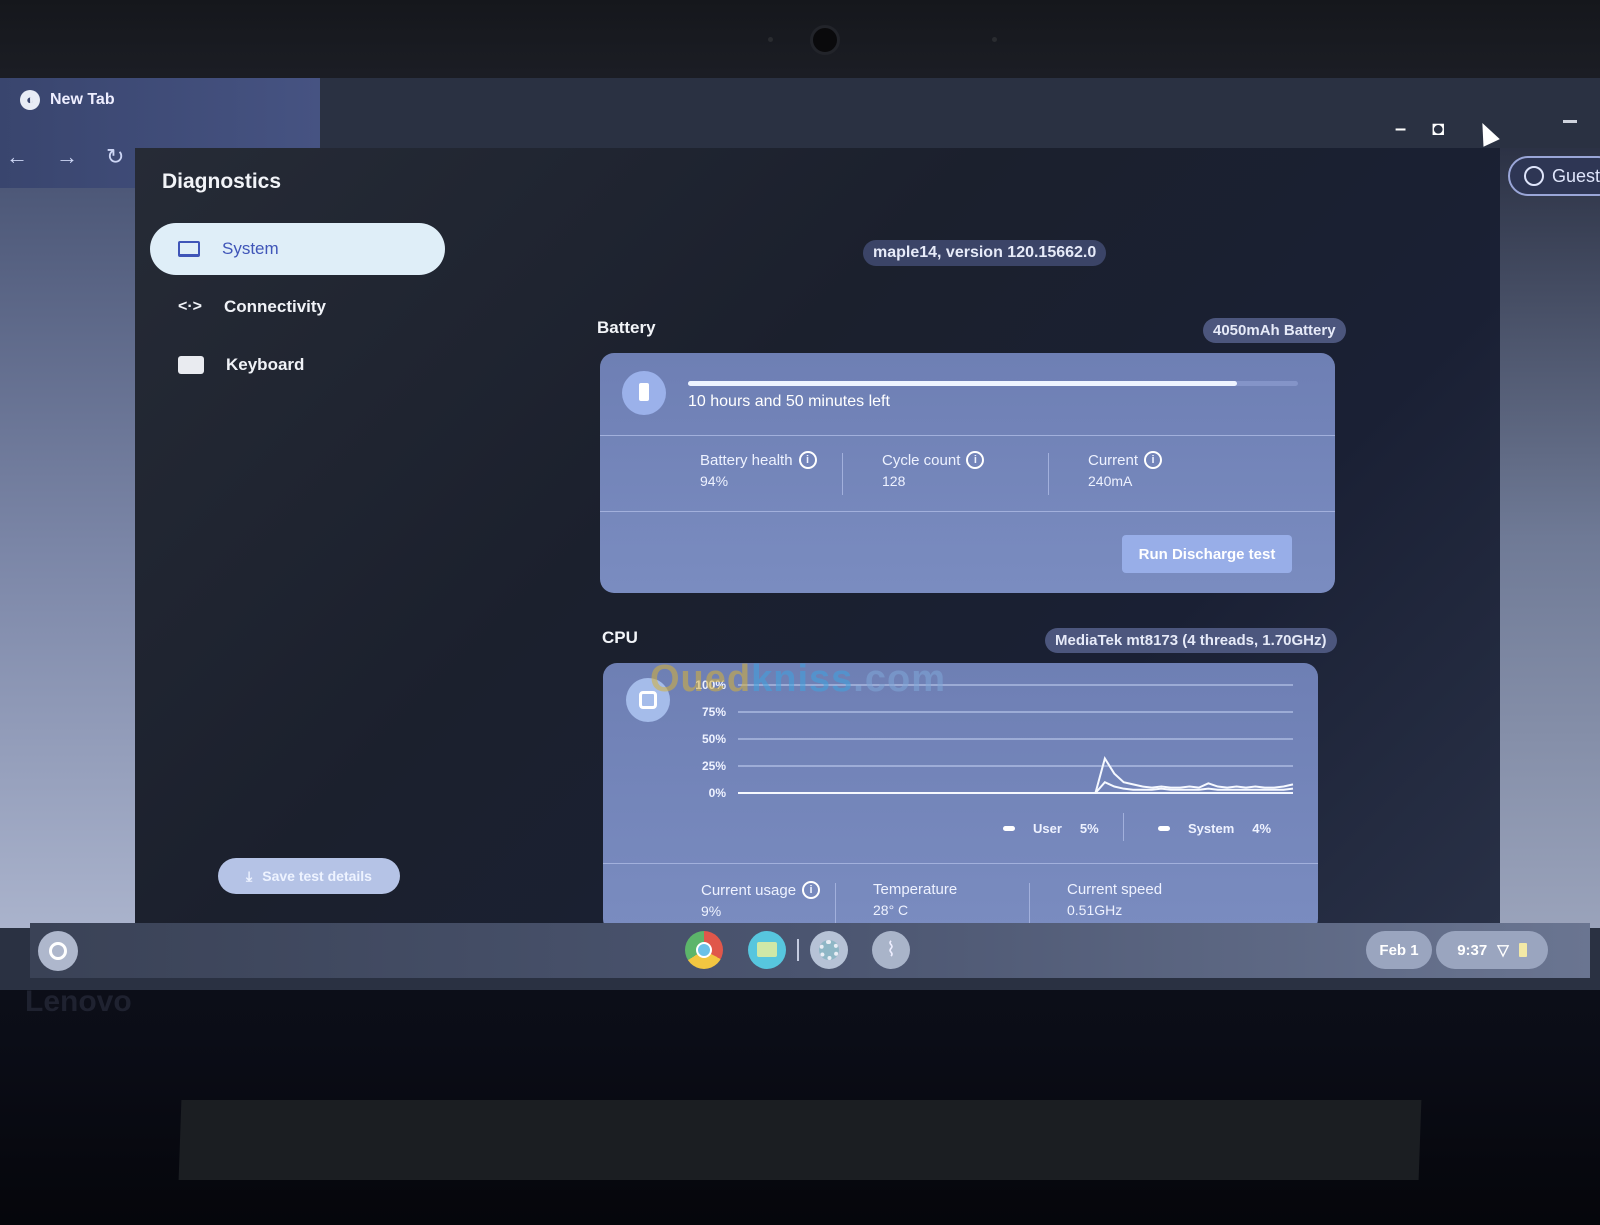 The width and height of the screenshot is (1600, 1225). I want to click on battery-progress-fill, so click(962, 383).